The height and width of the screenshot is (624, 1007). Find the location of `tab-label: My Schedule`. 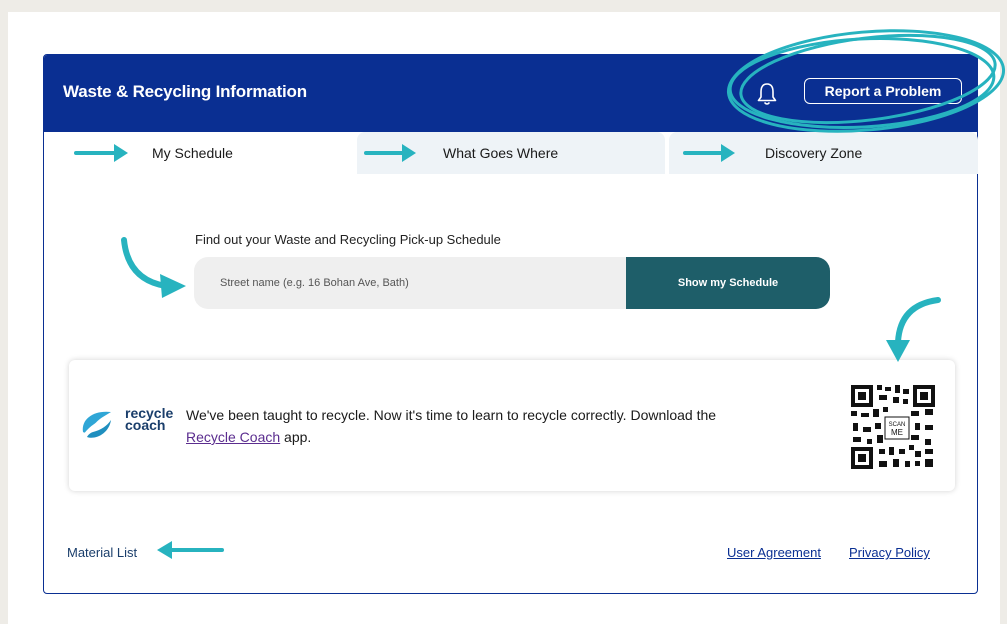

tab-label: My Schedule is located at coordinates (192, 153).